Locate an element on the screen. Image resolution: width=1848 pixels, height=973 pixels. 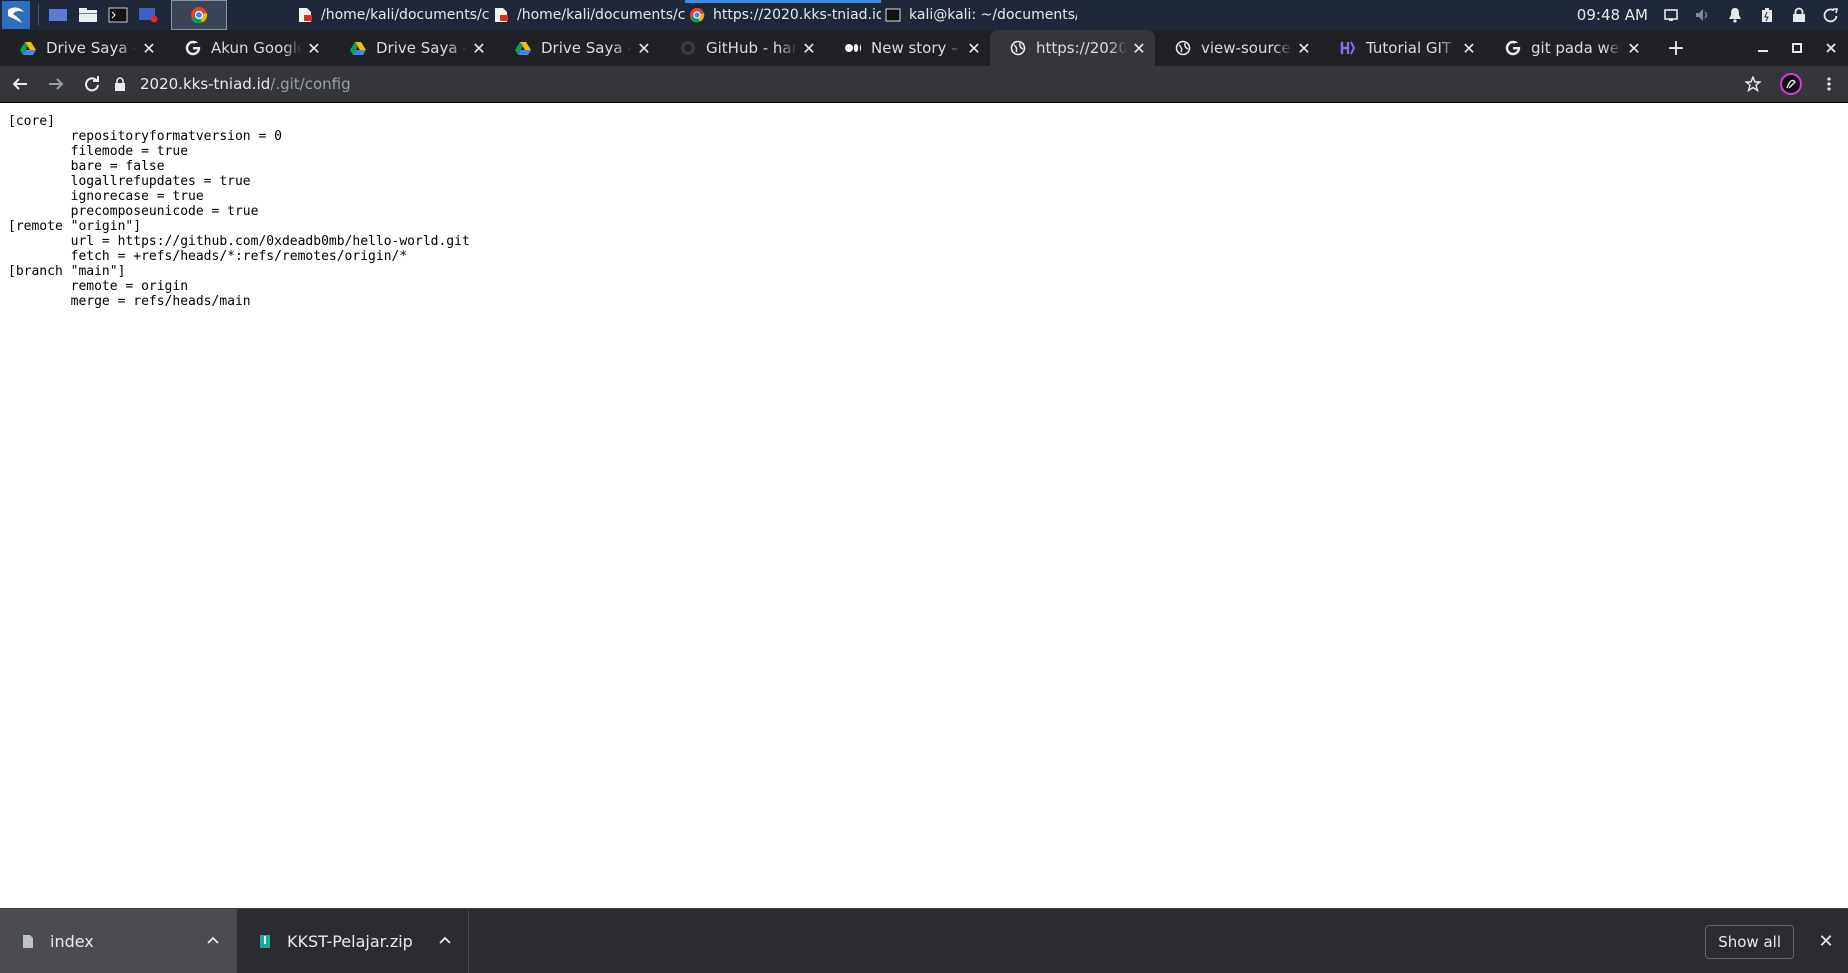
new-tab-button: + is located at coordinates (1676, 48).